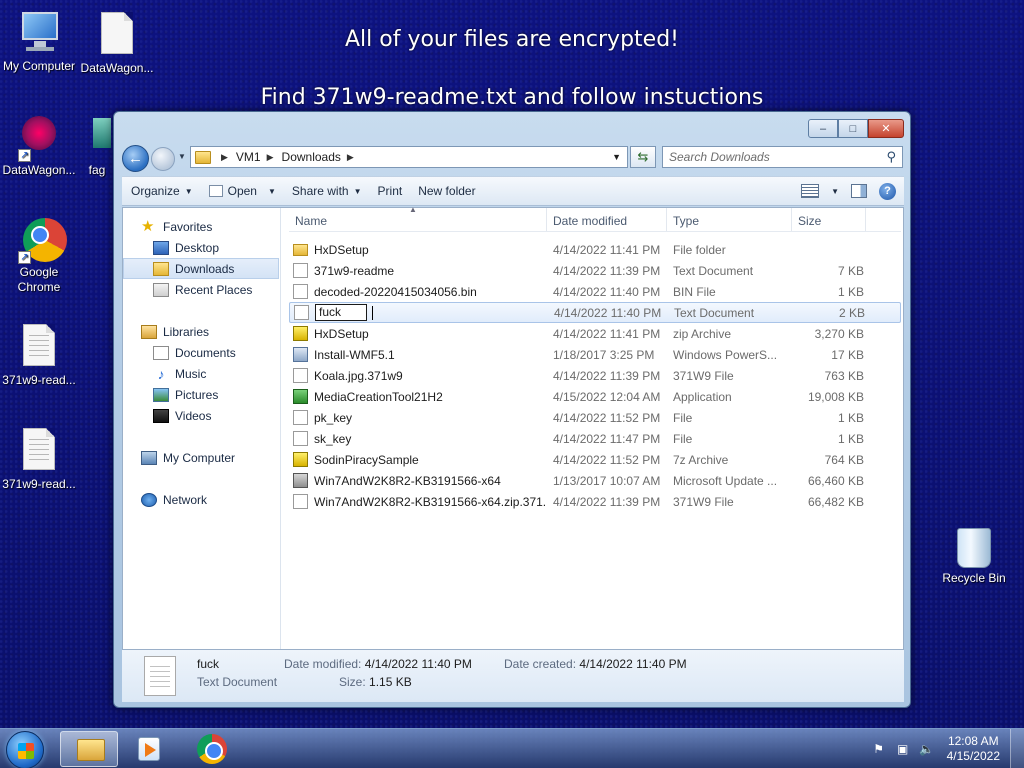  I want to click on file-date: 4/14/2022 11:52 PM, so click(607, 417).